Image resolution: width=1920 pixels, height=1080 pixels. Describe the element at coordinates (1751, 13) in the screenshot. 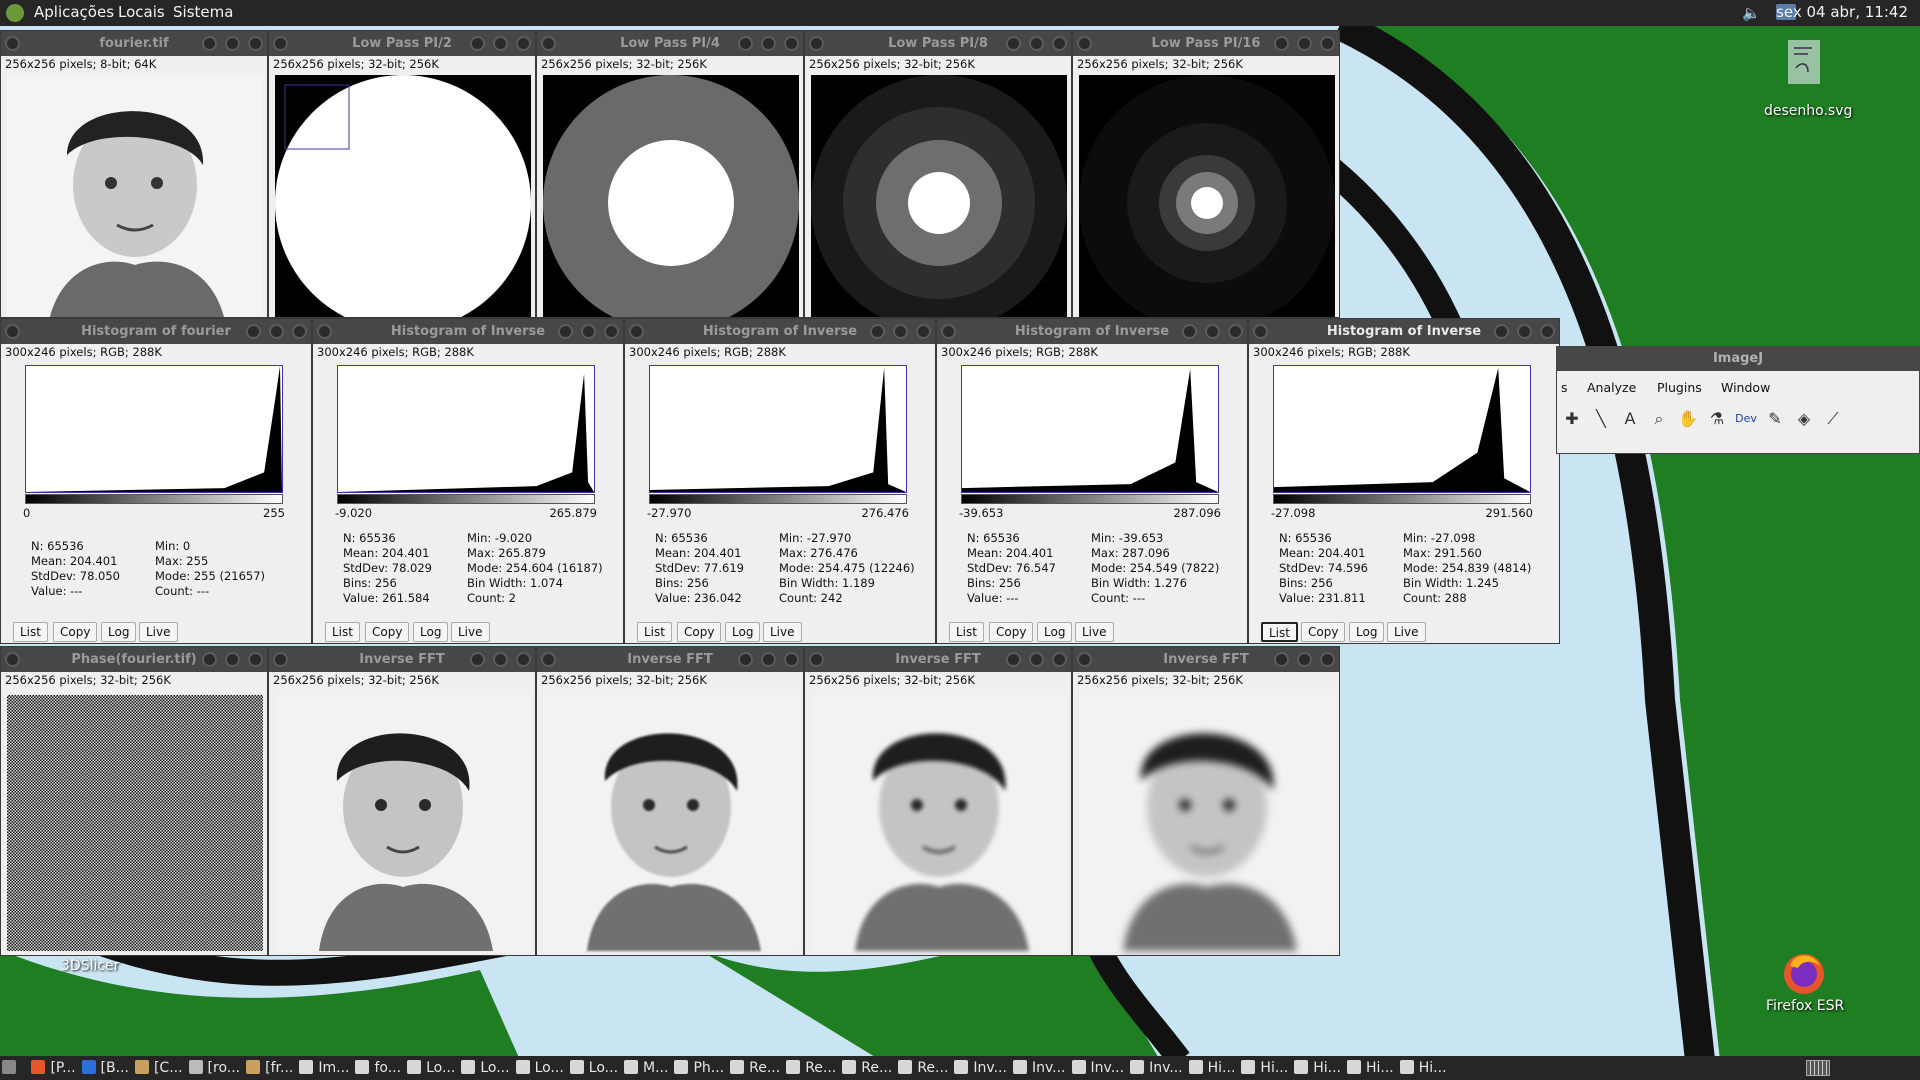

I see `volume-icon: 🔈` at that location.